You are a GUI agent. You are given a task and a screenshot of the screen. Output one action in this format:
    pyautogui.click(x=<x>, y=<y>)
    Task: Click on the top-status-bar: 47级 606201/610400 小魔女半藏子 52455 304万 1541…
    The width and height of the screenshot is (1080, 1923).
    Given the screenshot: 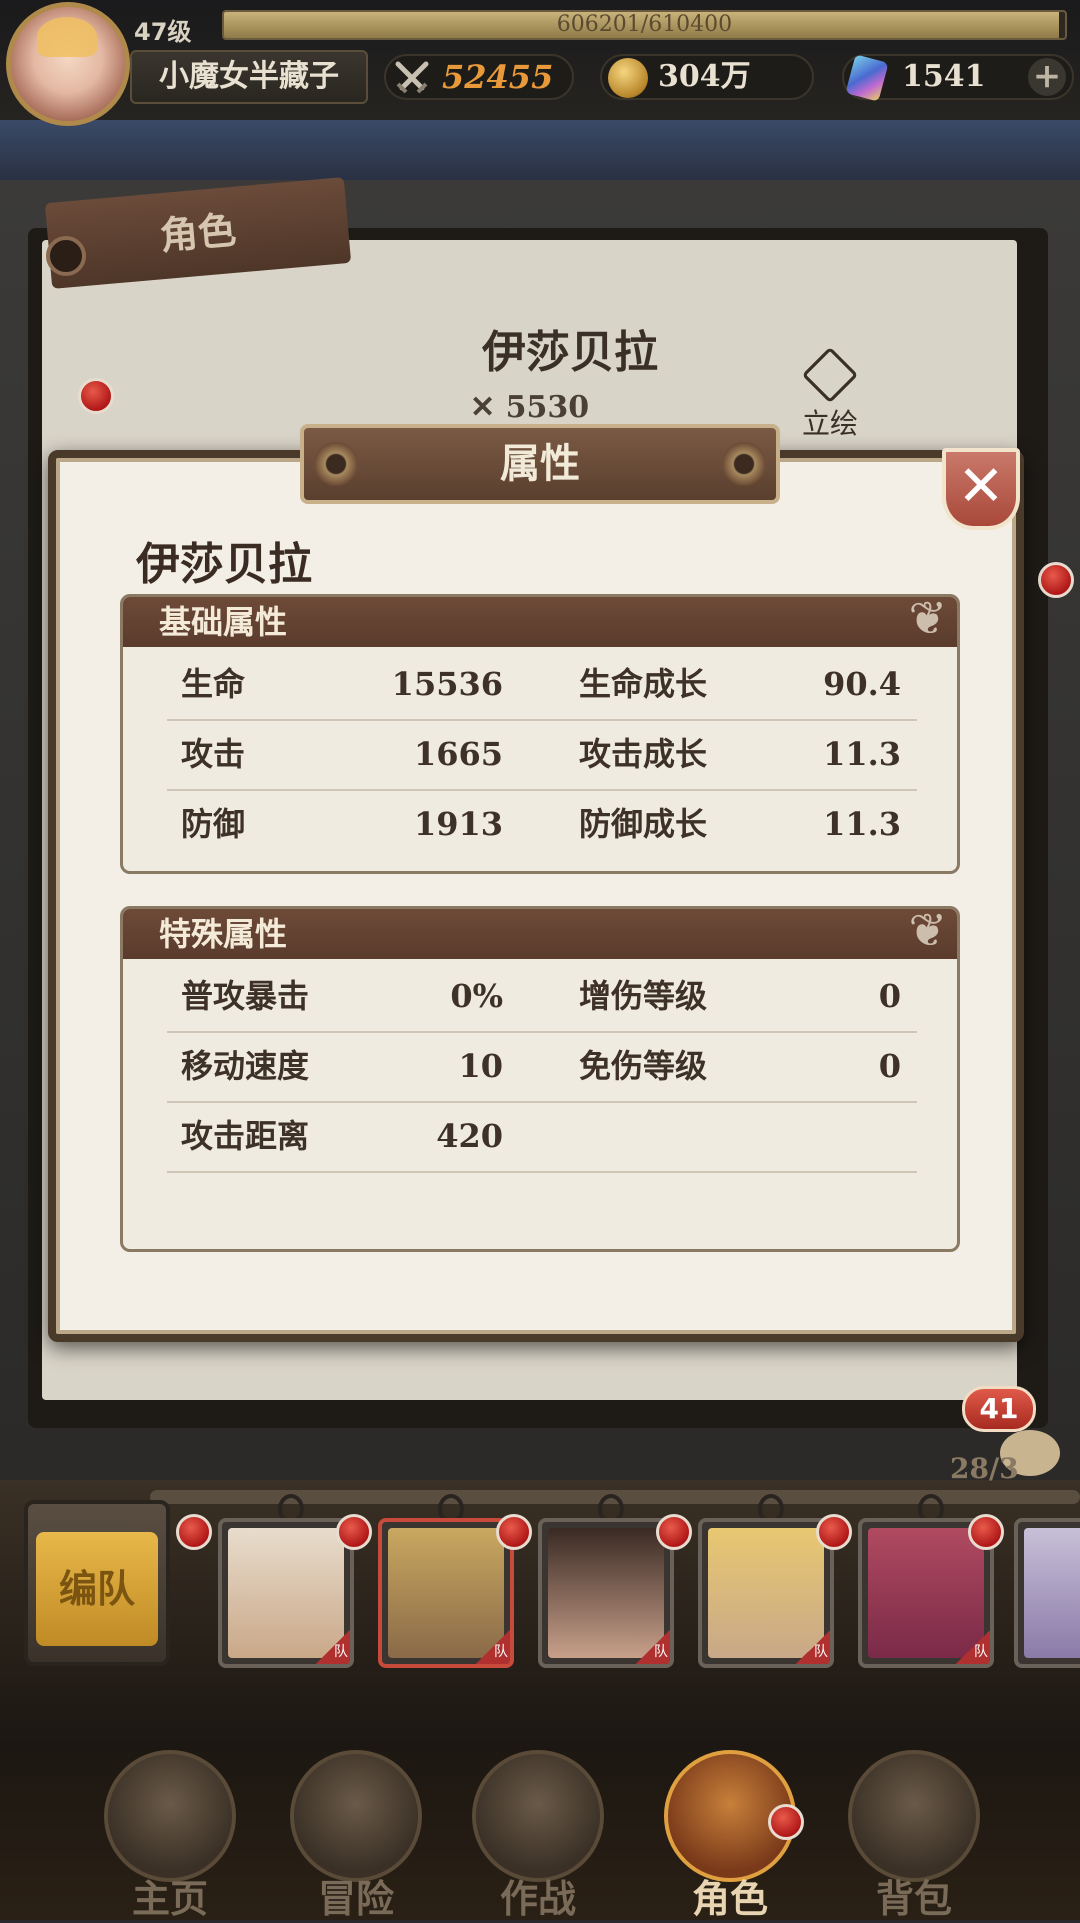 What is the action you would take?
    pyautogui.click(x=540, y=63)
    